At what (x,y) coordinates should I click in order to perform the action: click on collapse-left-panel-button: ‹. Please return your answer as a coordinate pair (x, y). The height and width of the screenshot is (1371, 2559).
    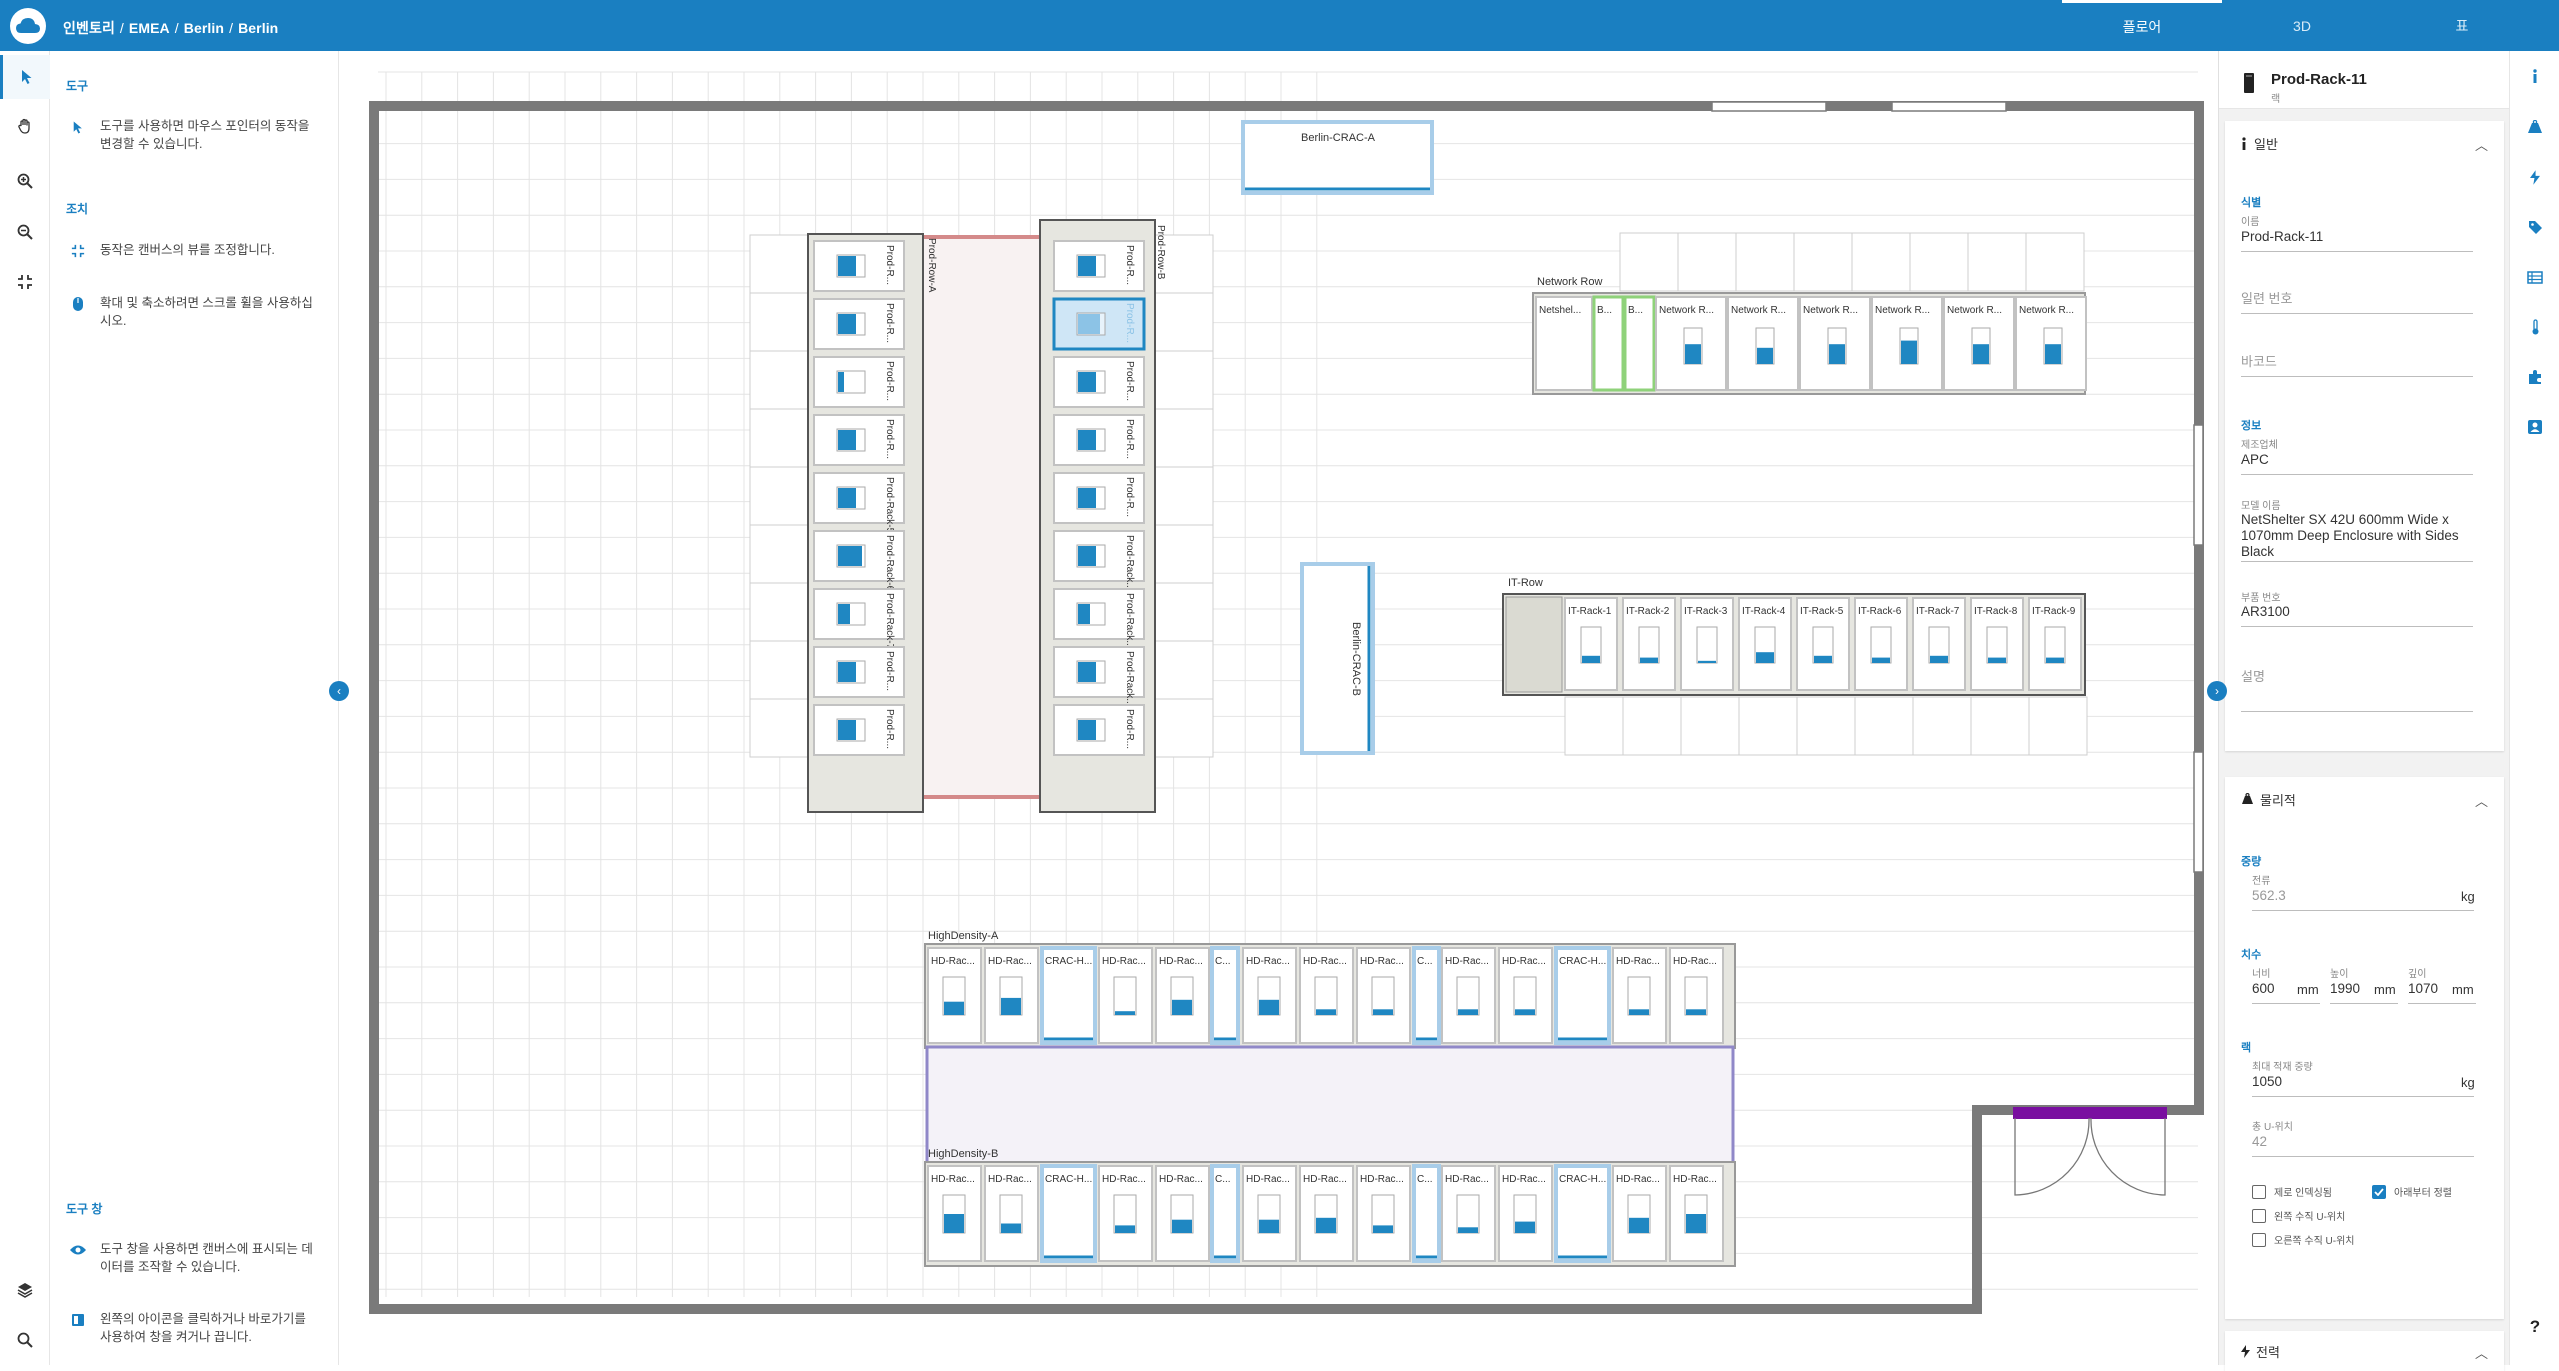
    Looking at the image, I should click on (339, 691).